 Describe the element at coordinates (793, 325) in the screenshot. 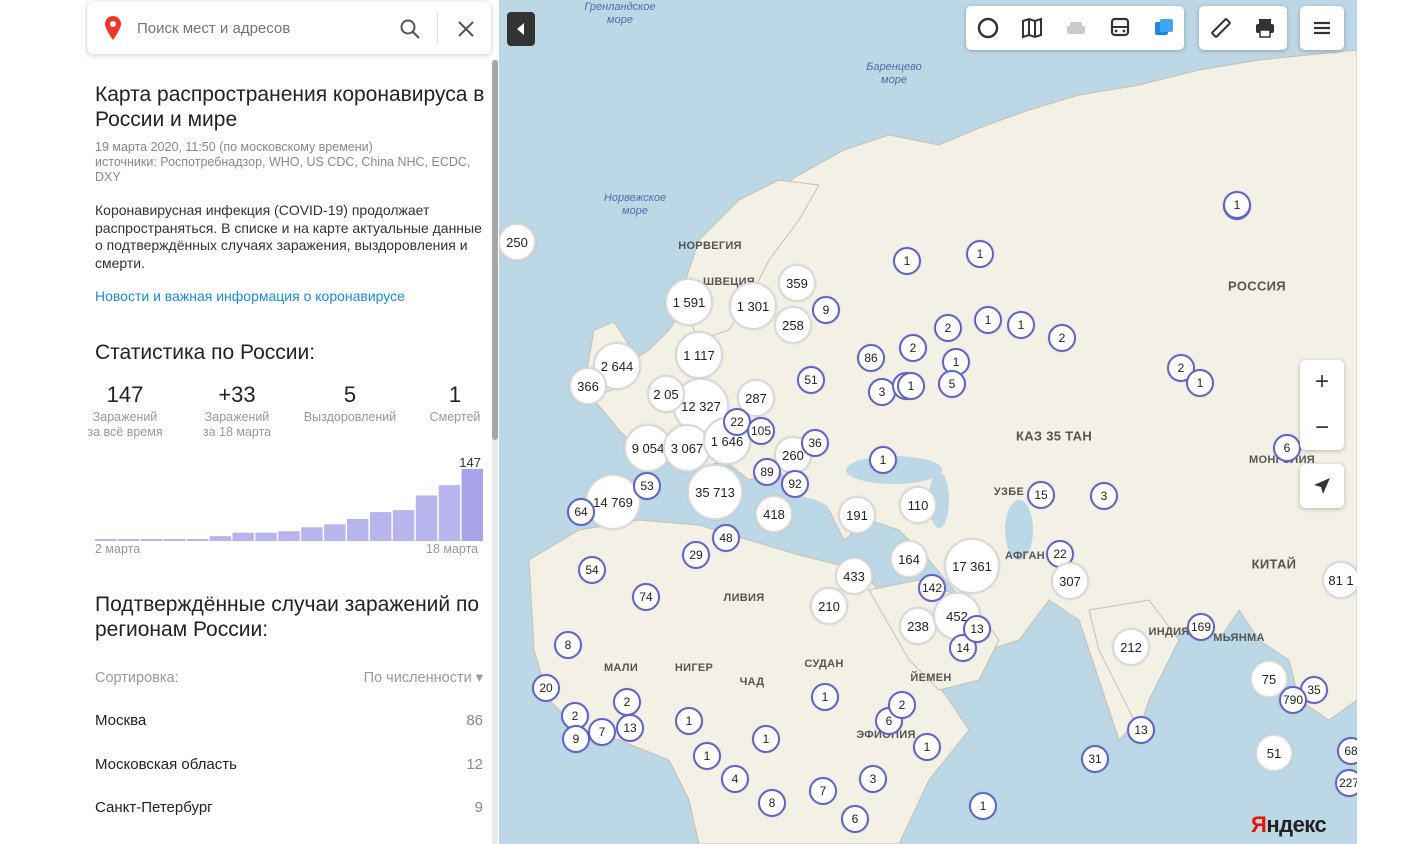

I see `cluster-marker: 258` at that location.